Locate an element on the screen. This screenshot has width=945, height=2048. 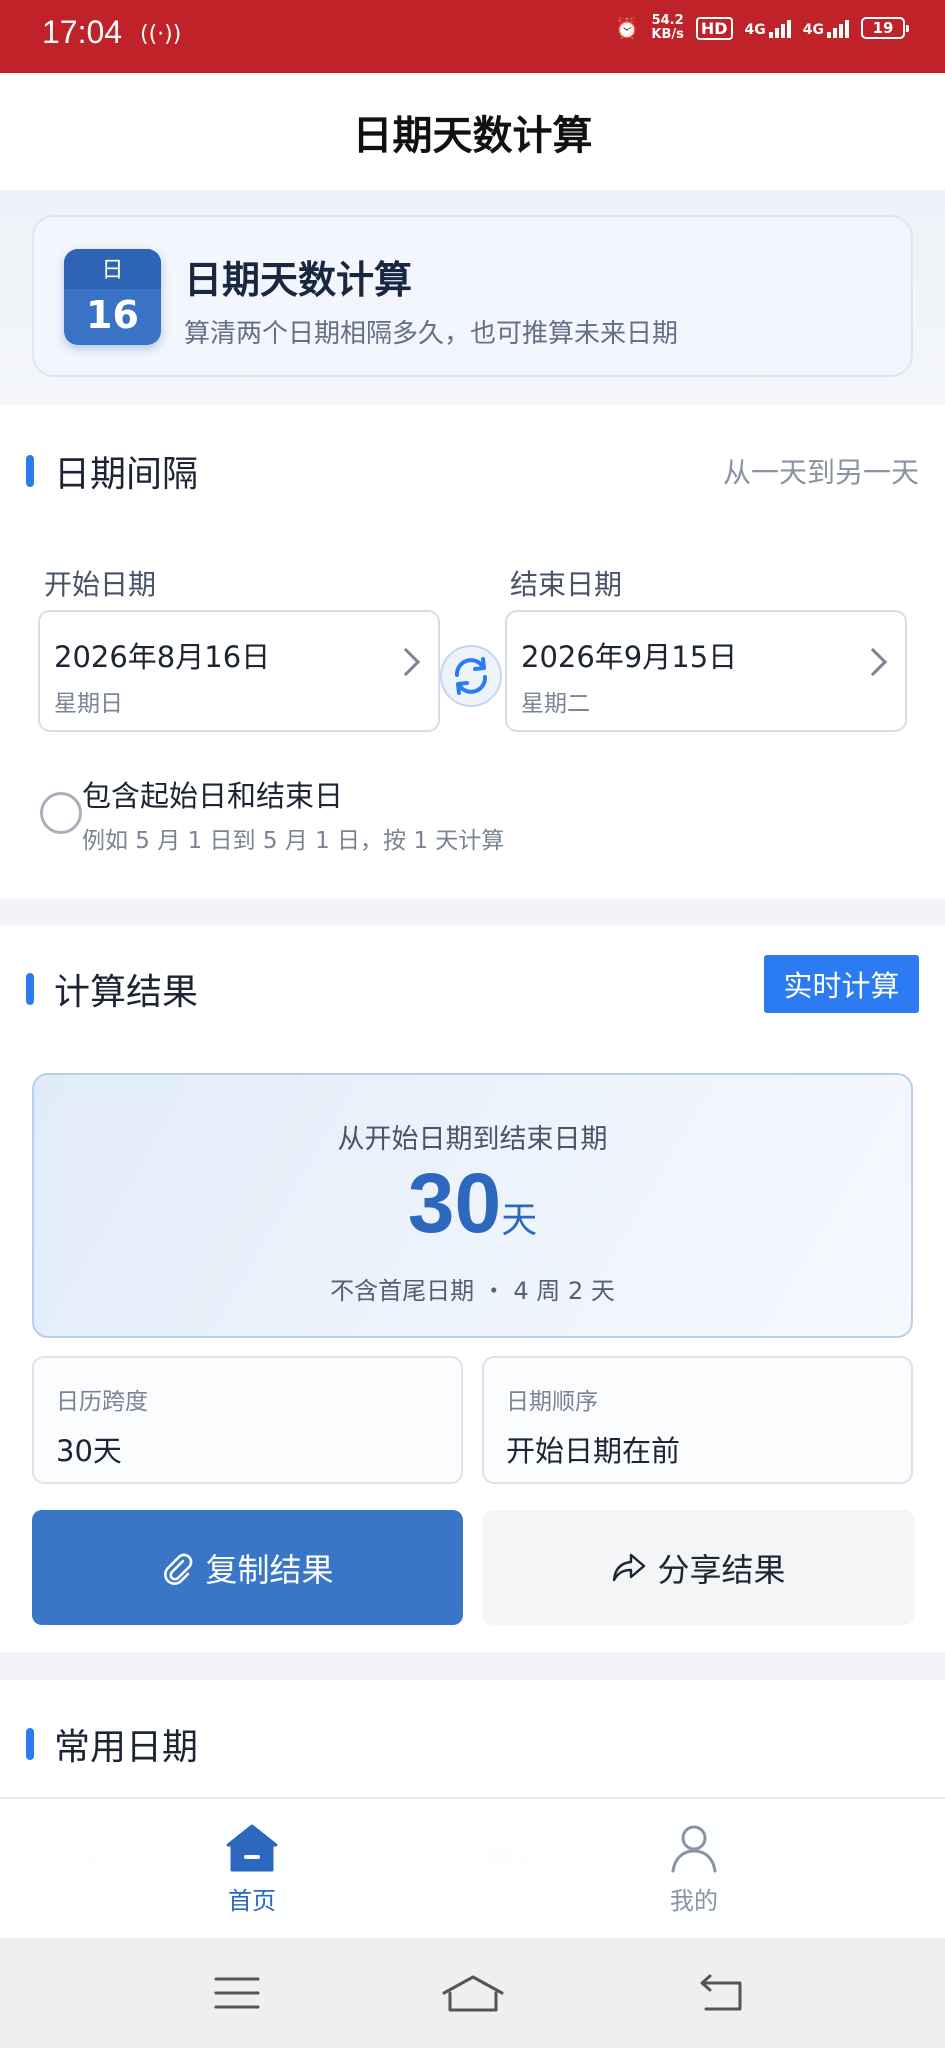
result-meta: 不含首尾日期 ・ 4 周 2 天 is located at coordinates (472, 1291).